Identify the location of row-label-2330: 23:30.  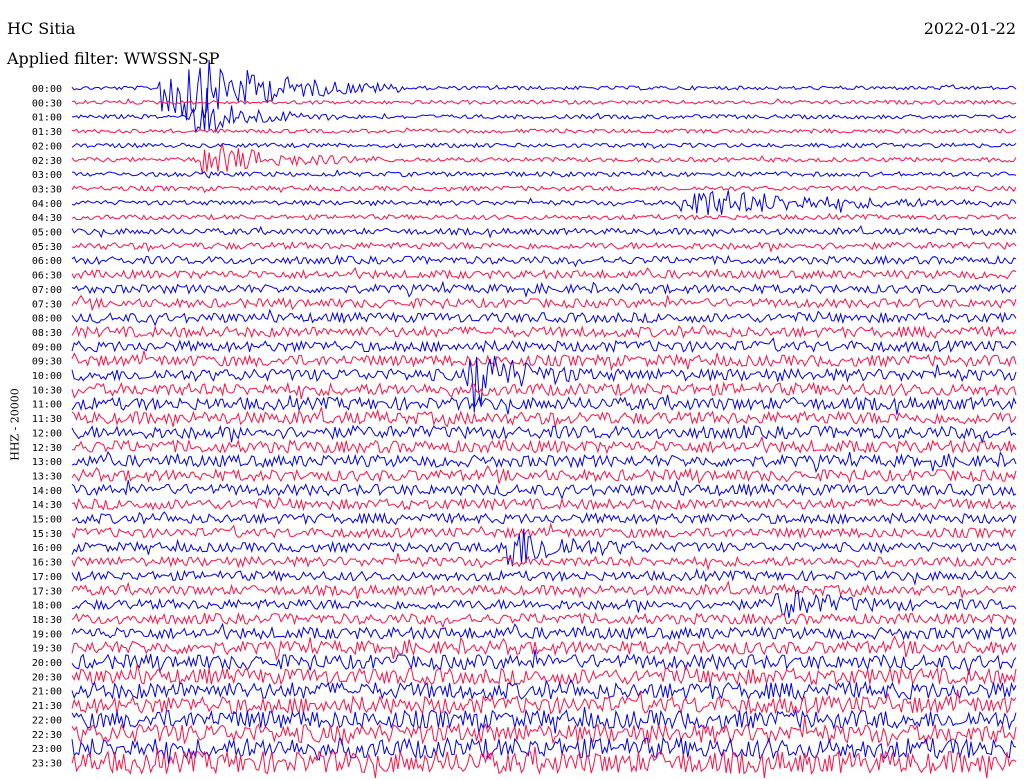
(47, 763).